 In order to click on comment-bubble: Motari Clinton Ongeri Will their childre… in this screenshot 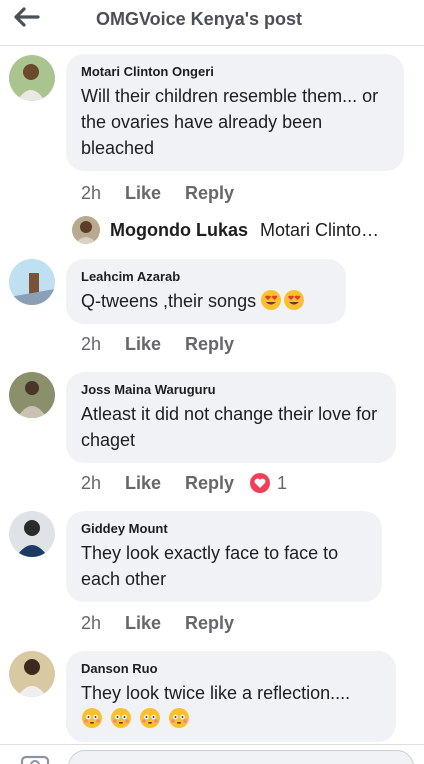, I will do `click(235, 112)`.